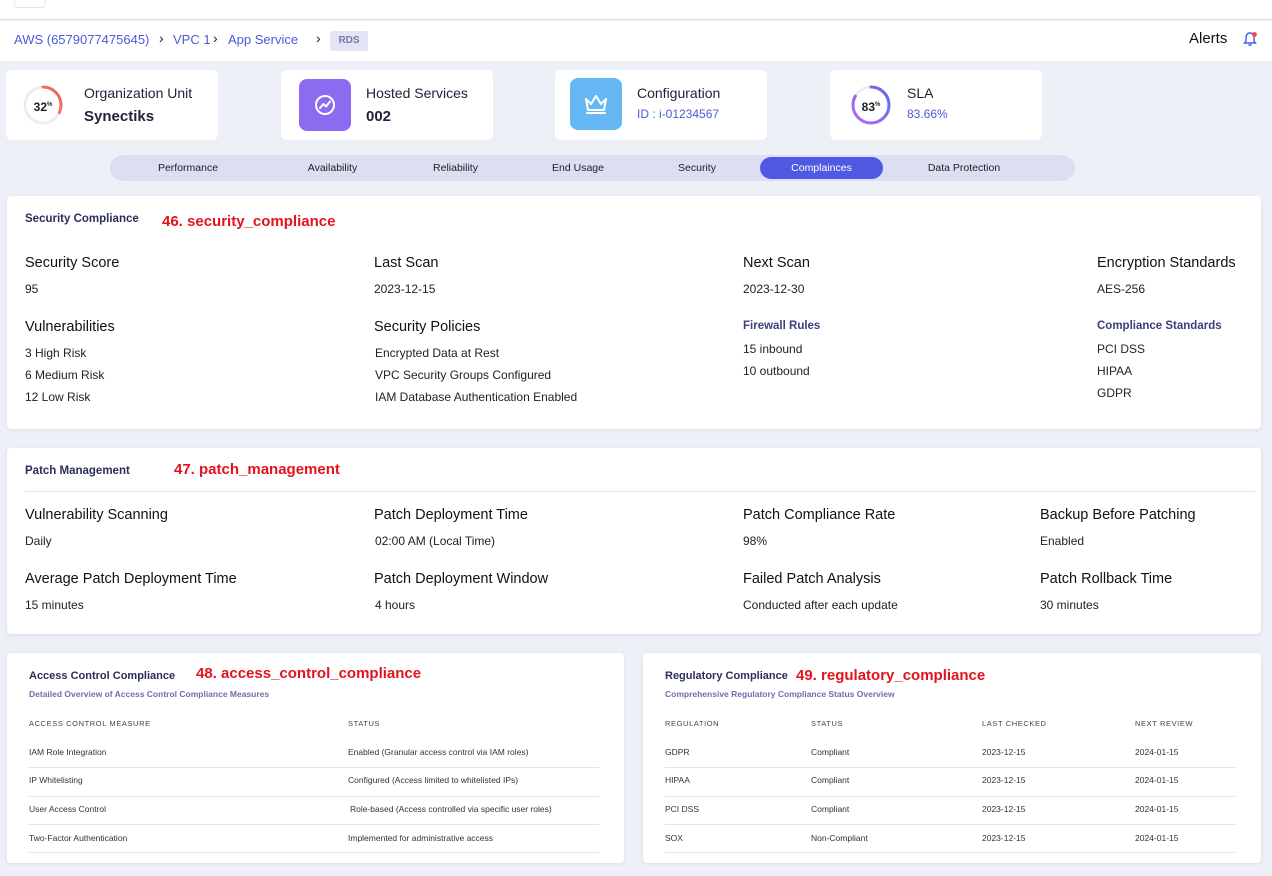  Describe the element at coordinates (1069, 605) in the screenshot. I see `rollback-value: 30 minutes` at that location.